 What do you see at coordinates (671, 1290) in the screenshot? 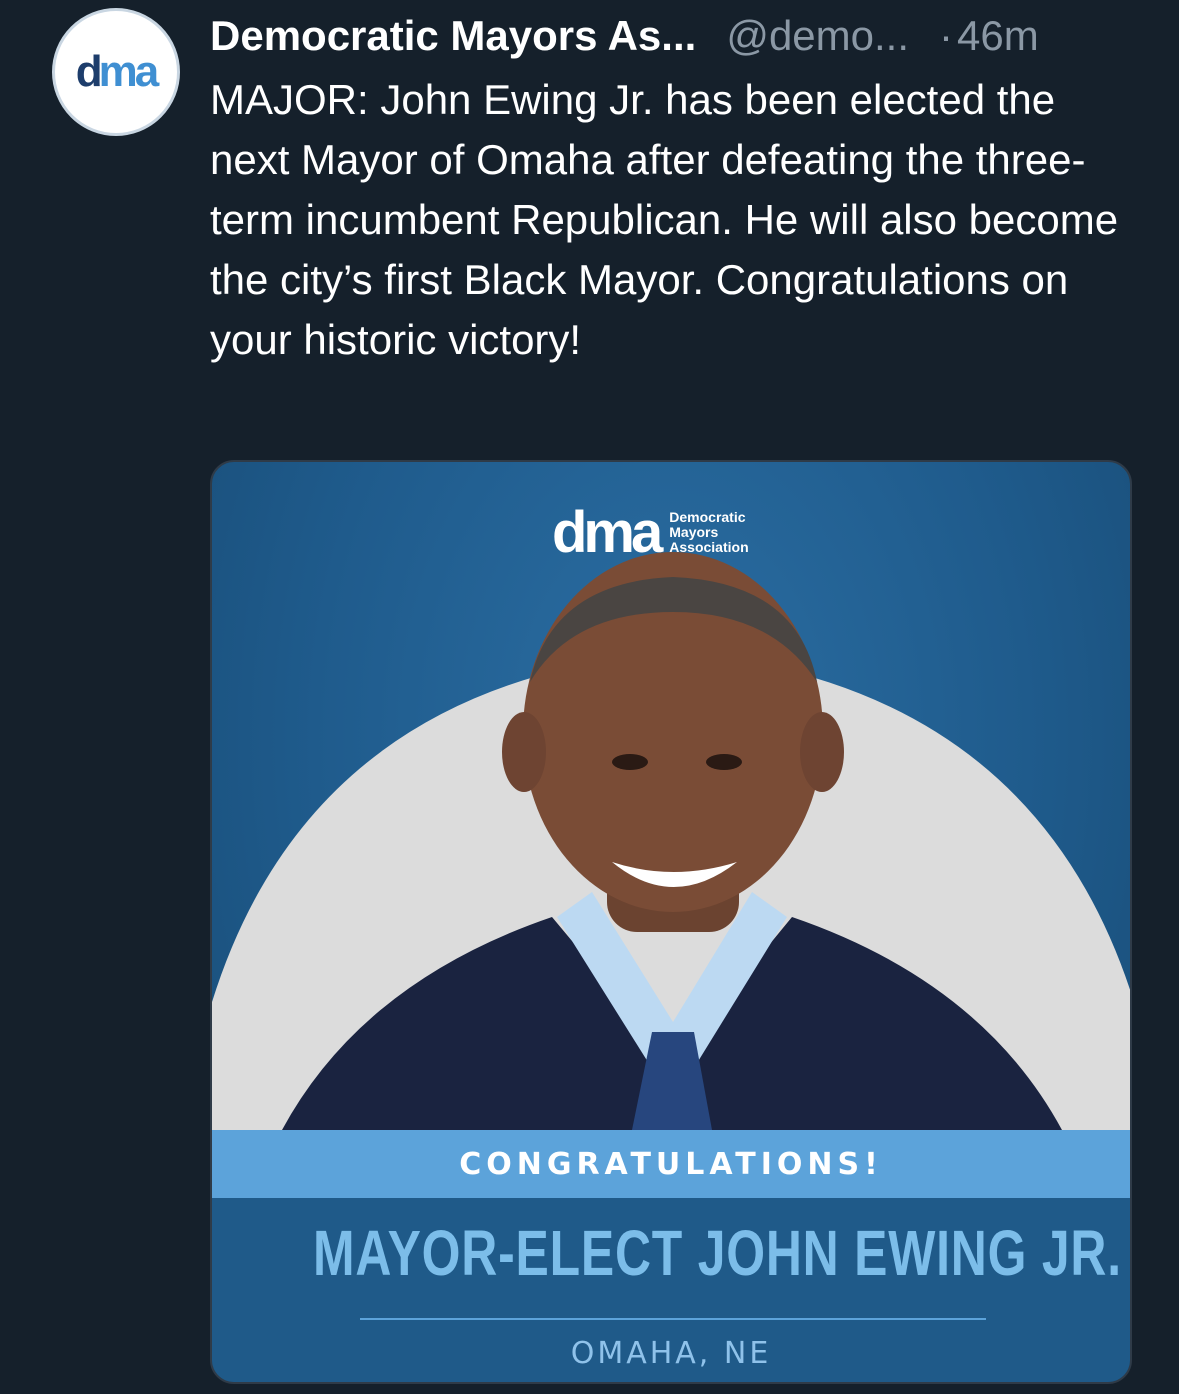
I see `headline-area: MAYOR-ELECT JOHN EWING JR. OMAHA, NE` at bounding box center [671, 1290].